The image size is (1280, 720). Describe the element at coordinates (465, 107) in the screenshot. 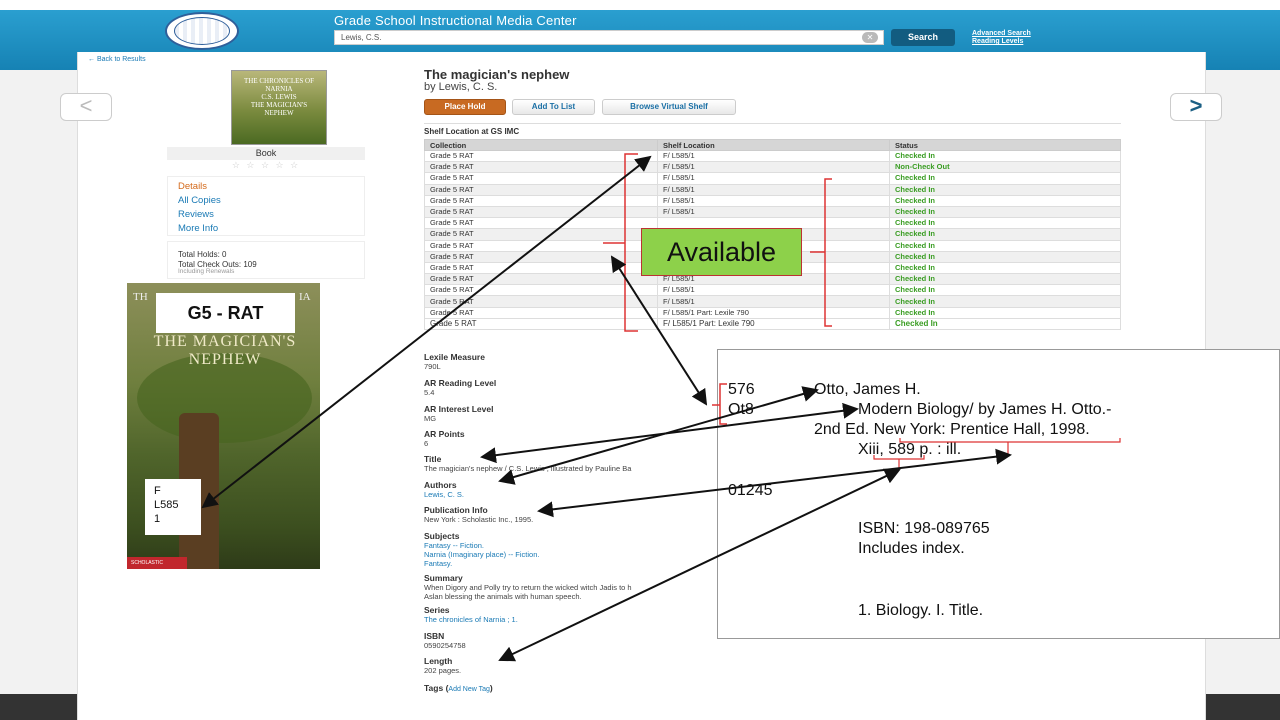

I see `place-hold-button: Place Hold` at that location.